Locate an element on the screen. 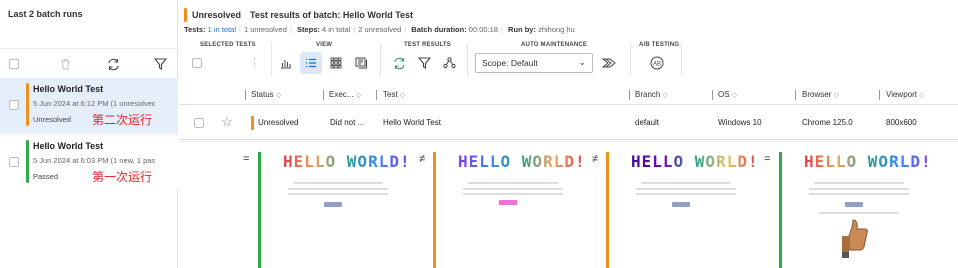 Image resolution: width=958 pixels, height=268 pixels. column-header-os: OS ◇ is located at coordinates (727, 94).